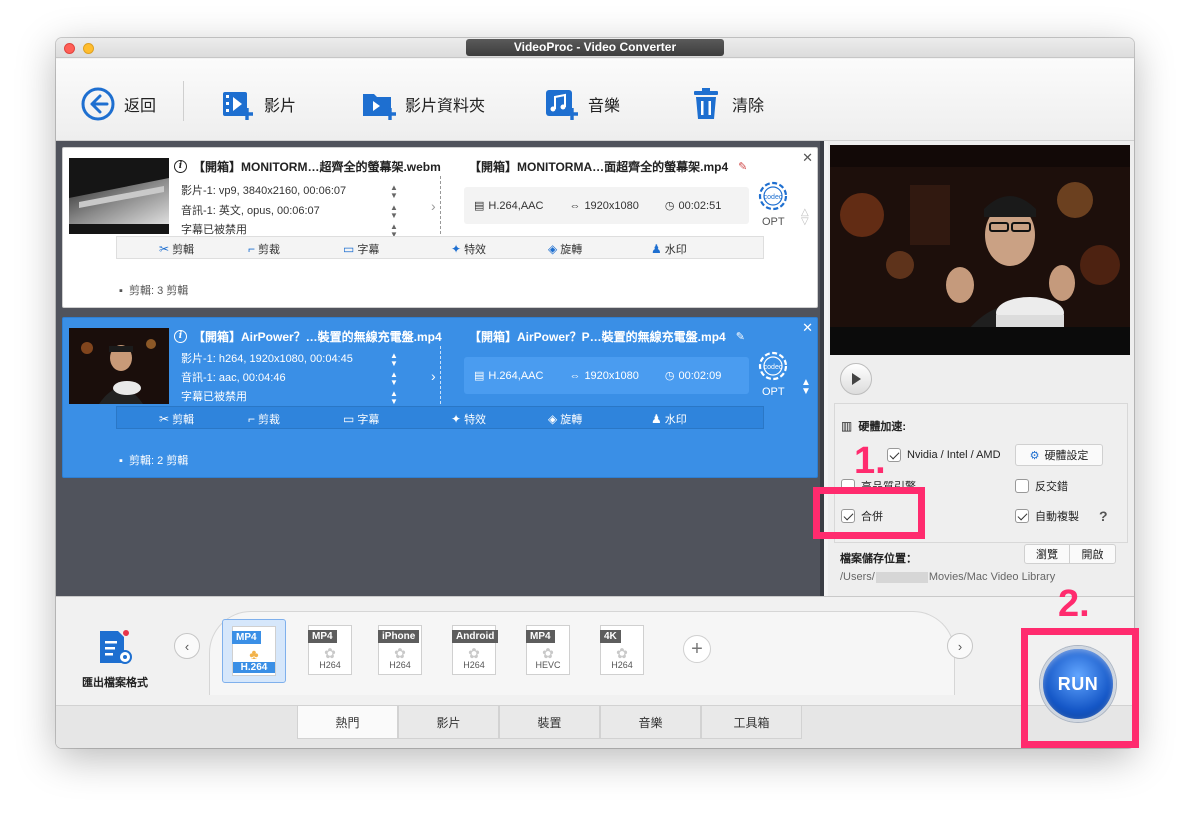 This screenshot has width=1190, height=822. What do you see at coordinates (252, 419) in the screenshot?
I see `crop-icon: ⌐` at bounding box center [252, 419].